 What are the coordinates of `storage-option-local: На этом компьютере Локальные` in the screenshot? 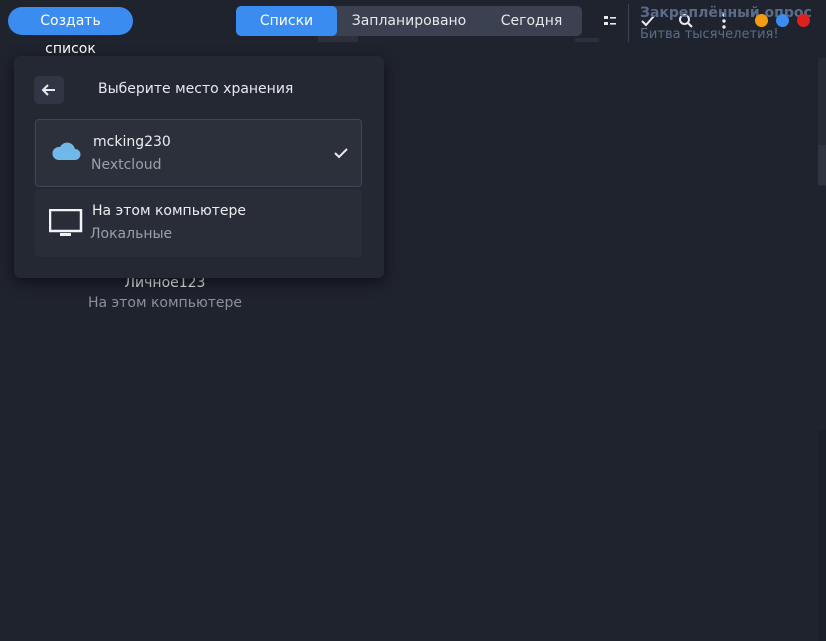 It's located at (198, 223).